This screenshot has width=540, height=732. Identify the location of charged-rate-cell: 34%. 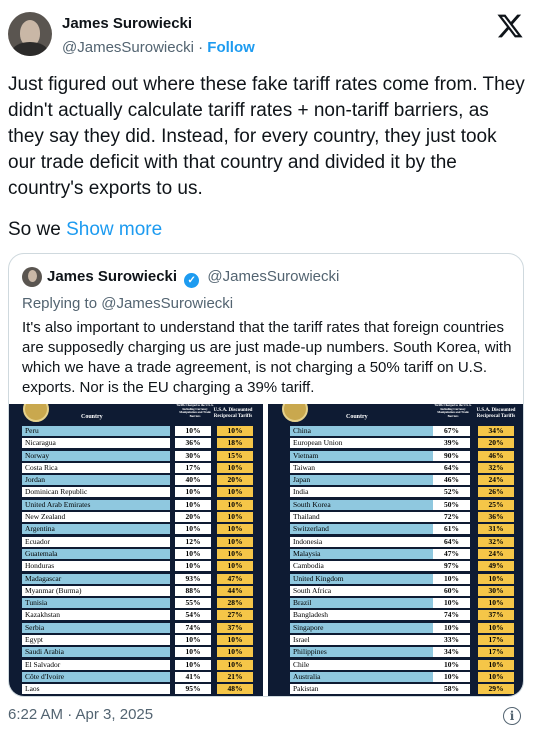
(451, 652).